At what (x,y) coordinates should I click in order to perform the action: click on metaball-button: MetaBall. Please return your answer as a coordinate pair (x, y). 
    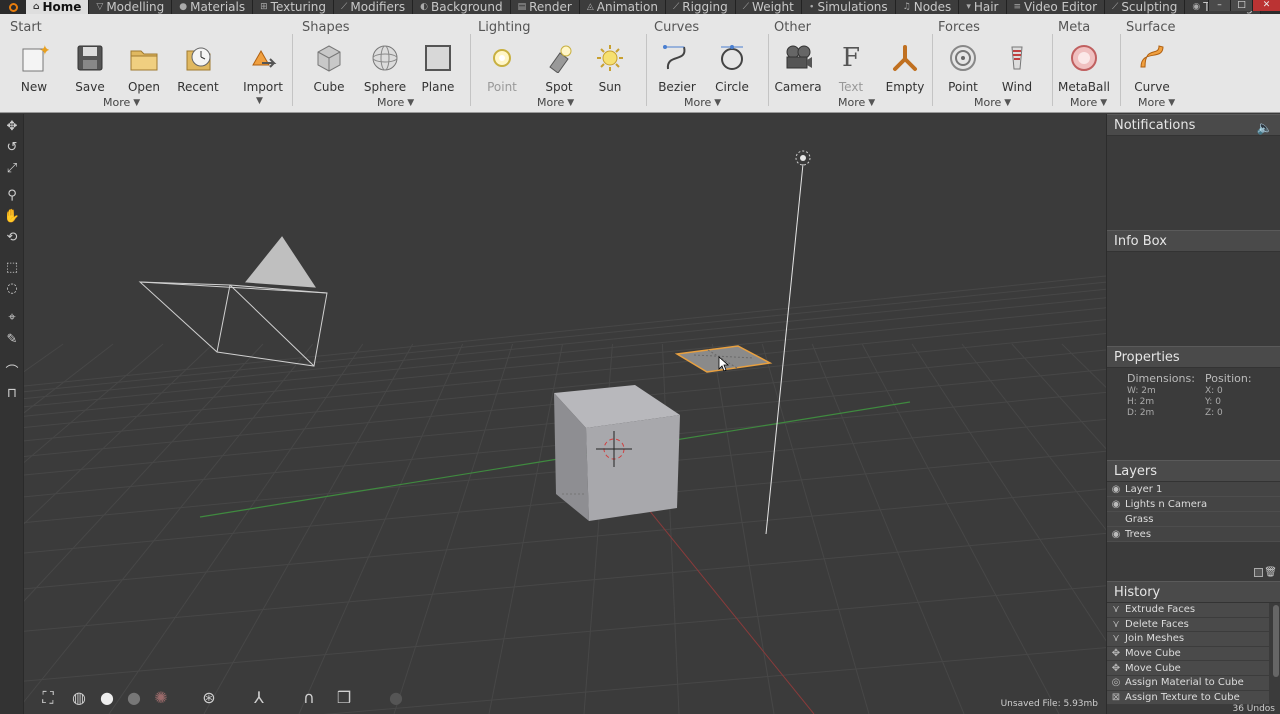
    Looking at the image, I should click on (1084, 68).